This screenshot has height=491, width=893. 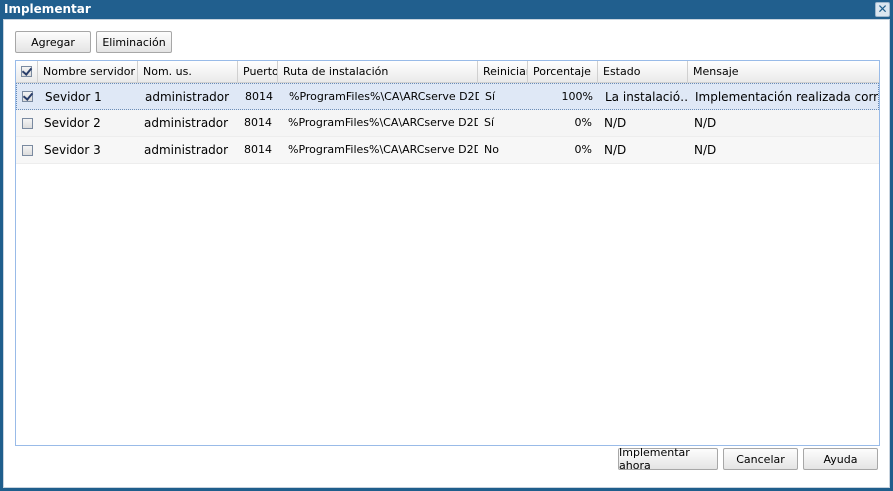 I want to click on server-name-cell: Sevidor 2, so click(x=72, y=123).